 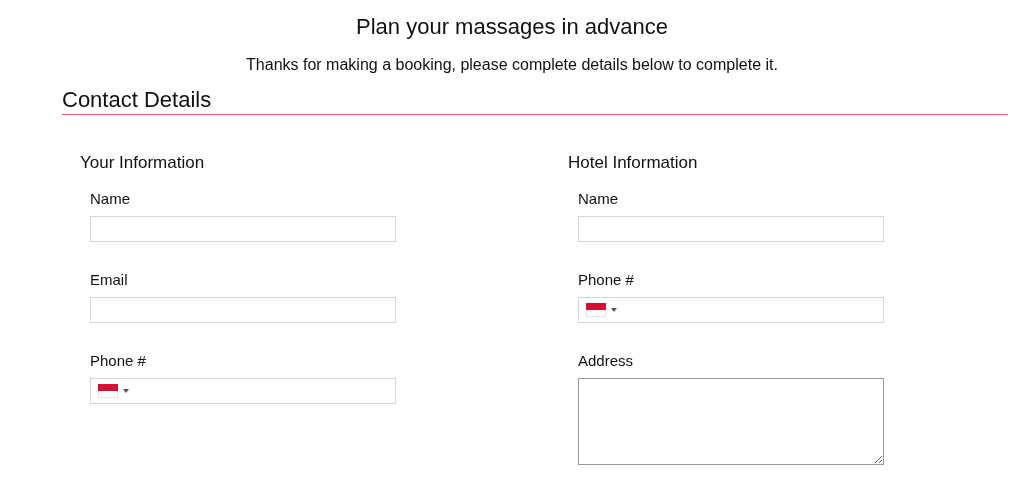 I want to click on section-heading: Contact Details, so click(x=137, y=100).